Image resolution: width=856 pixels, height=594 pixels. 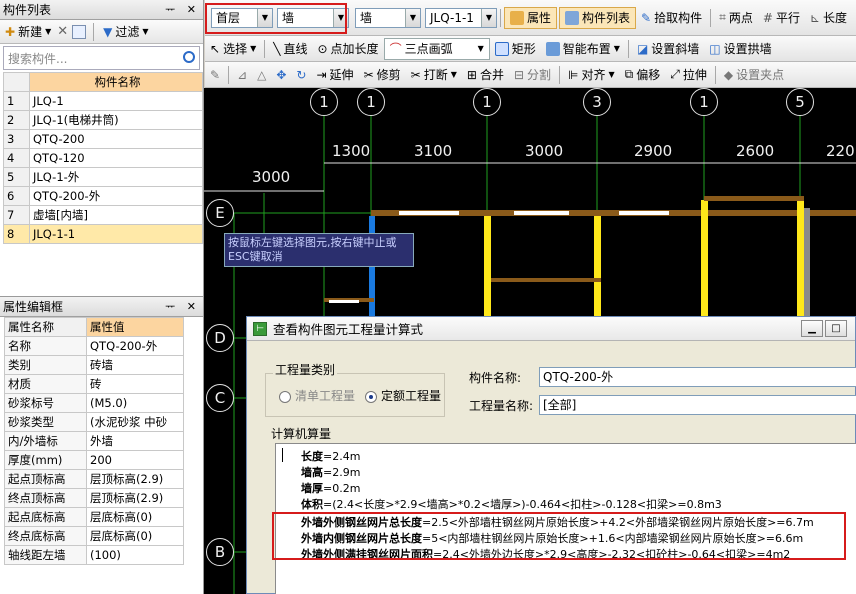 I want to click on mirror-icon: ⊿, so click(x=242, y=75).